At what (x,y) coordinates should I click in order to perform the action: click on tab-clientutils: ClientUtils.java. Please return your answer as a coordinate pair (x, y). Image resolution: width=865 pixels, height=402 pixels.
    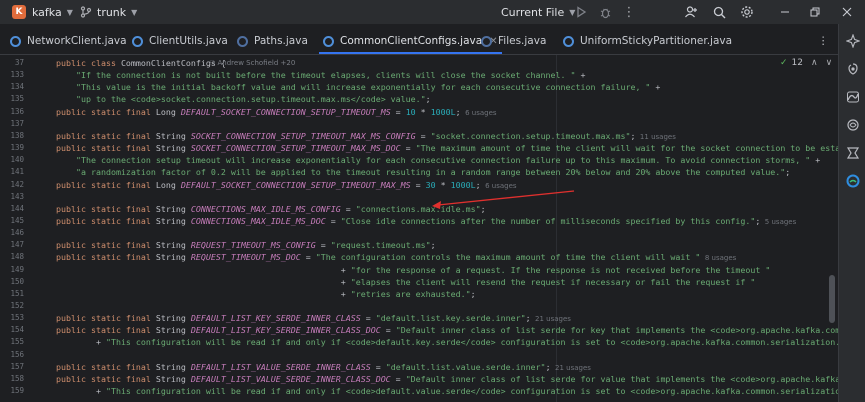
    Looking at the image, I should click on (180, 41).